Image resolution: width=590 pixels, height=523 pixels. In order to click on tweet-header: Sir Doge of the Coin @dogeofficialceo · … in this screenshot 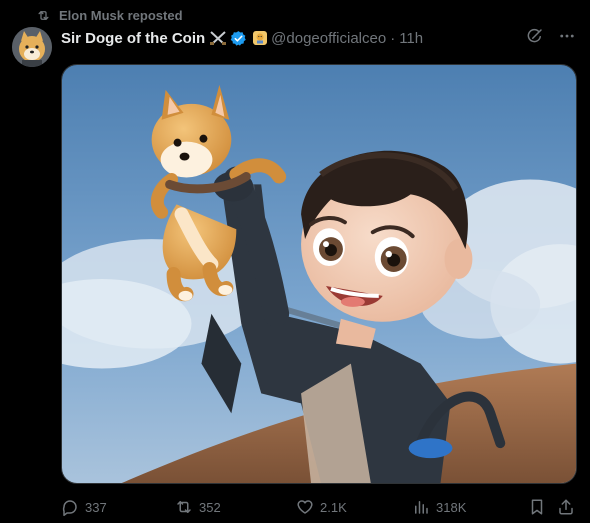, I will do `click(318, 38)`.